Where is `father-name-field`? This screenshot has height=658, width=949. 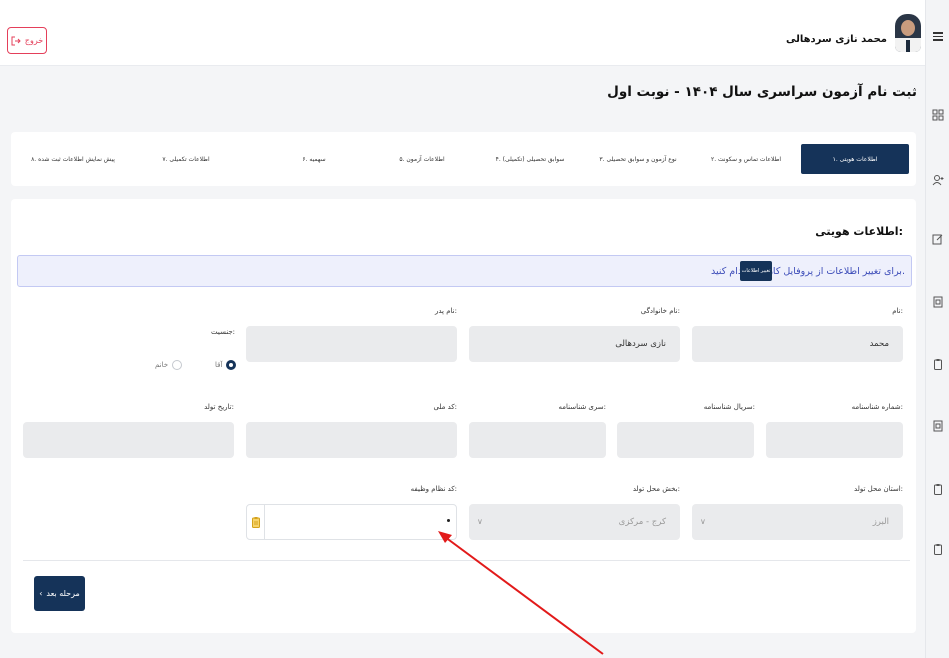
father-name-field is located at coordinates (351, 344).